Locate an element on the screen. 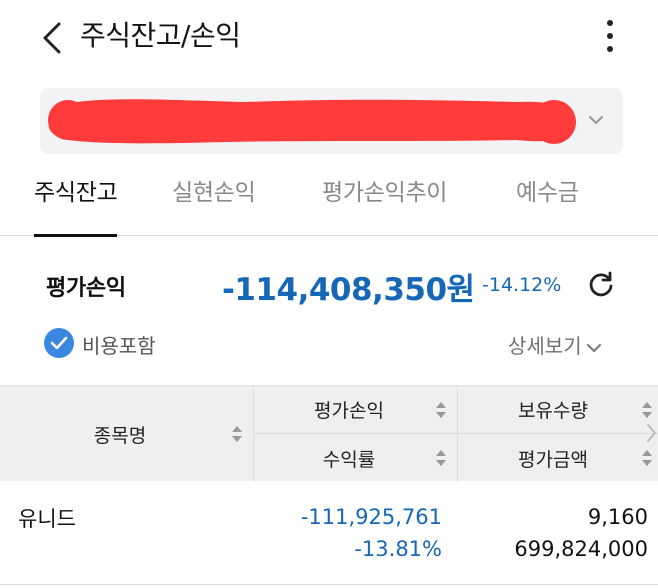 This screenshot has width=658, height=588. app-header: 주식잔고/손익 is located at coordinates (329, 38).